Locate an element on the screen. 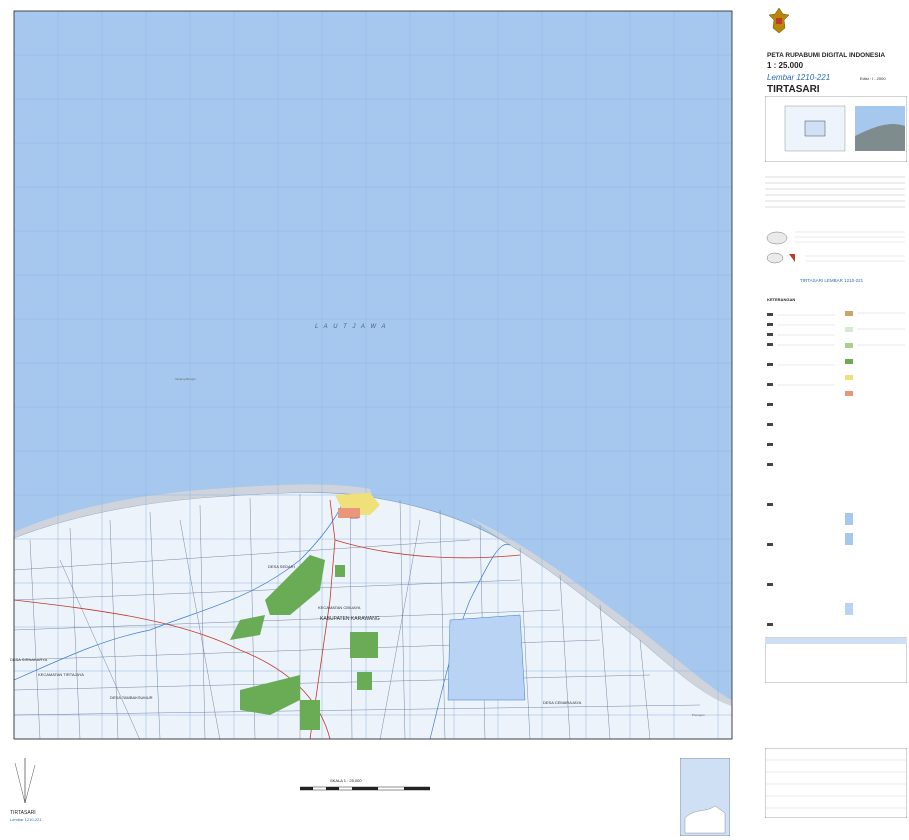  garuda-emblem-icon is located at coordinates (779, 20).